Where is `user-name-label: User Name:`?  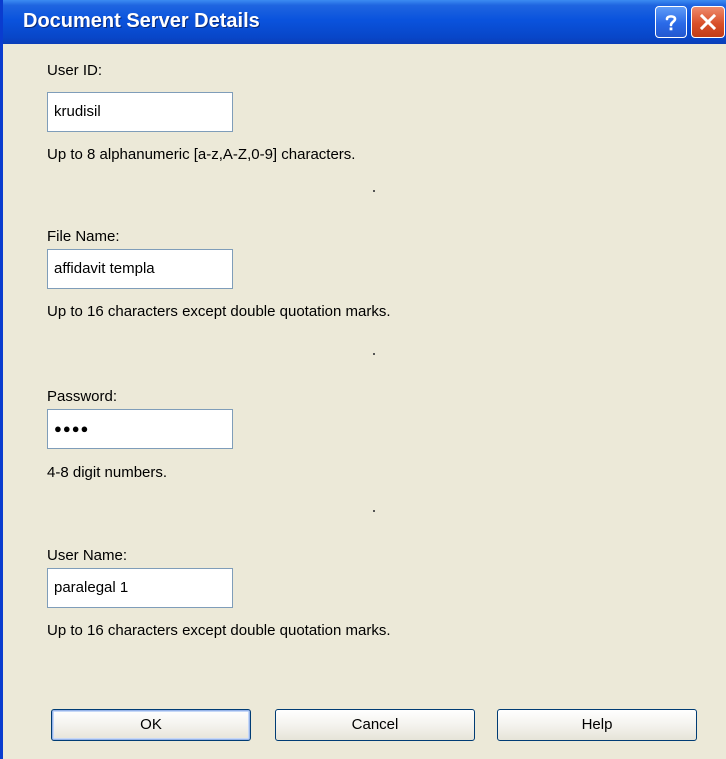 user-name-label: User Name: is located at coordinates (87, 555).